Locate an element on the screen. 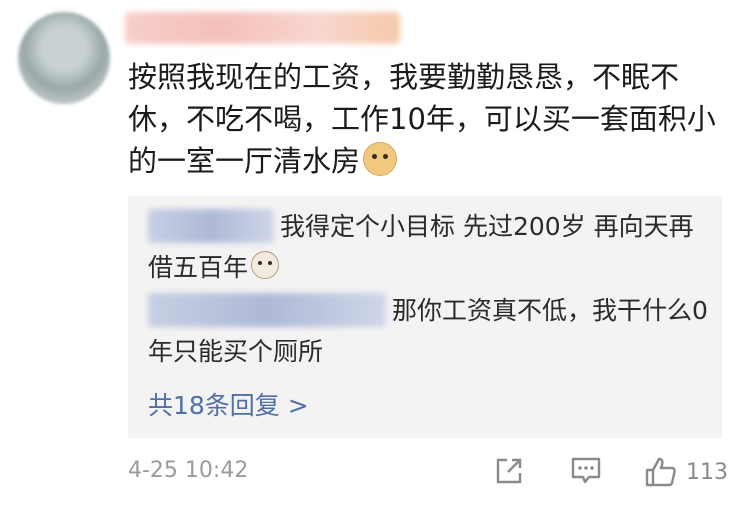  username-blurred is located at coordinates (262, 28).